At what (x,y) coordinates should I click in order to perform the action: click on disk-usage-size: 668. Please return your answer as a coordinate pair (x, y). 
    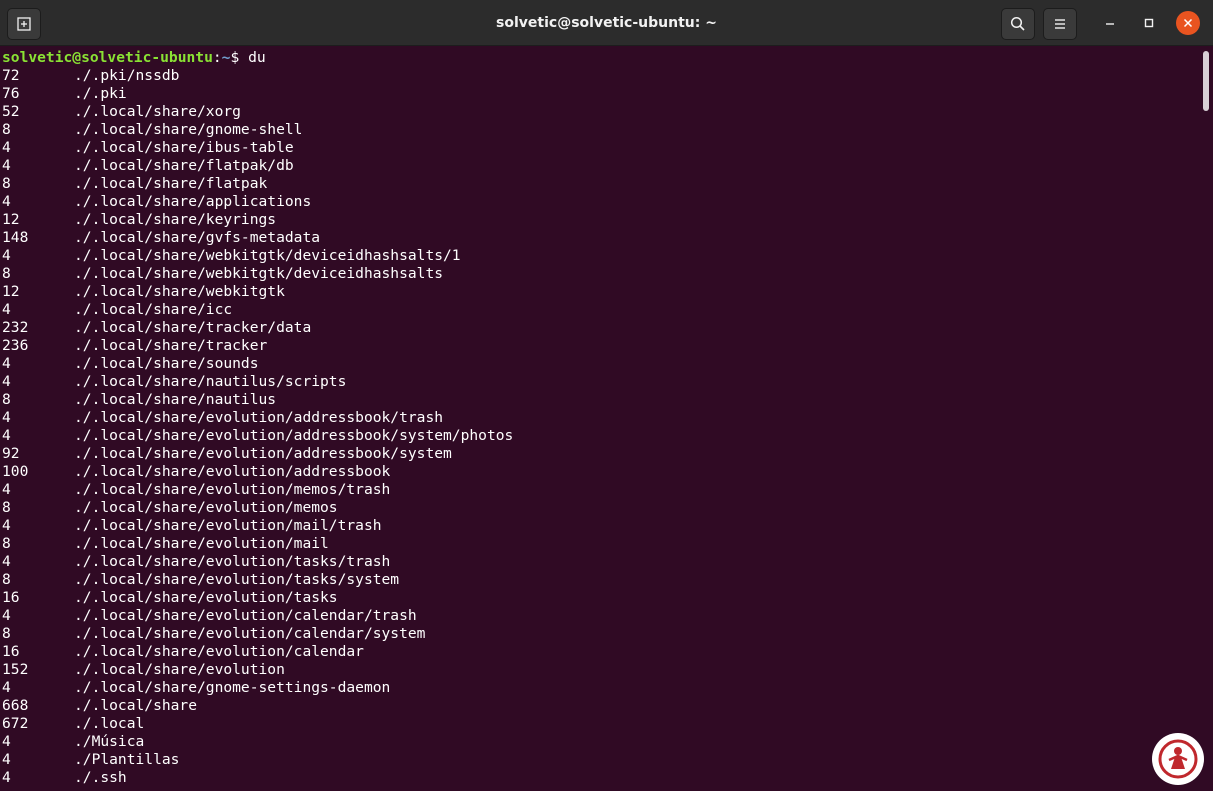
    Looking at the image, I should click on (15, 705).